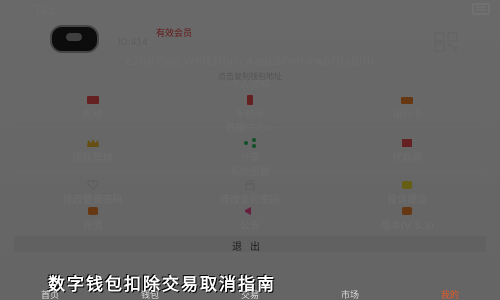 The width and height of the screenshot is (500, 300). Describe the element at coordinates (92, 143) in the screenshot. I see `crown-icon` at that location.